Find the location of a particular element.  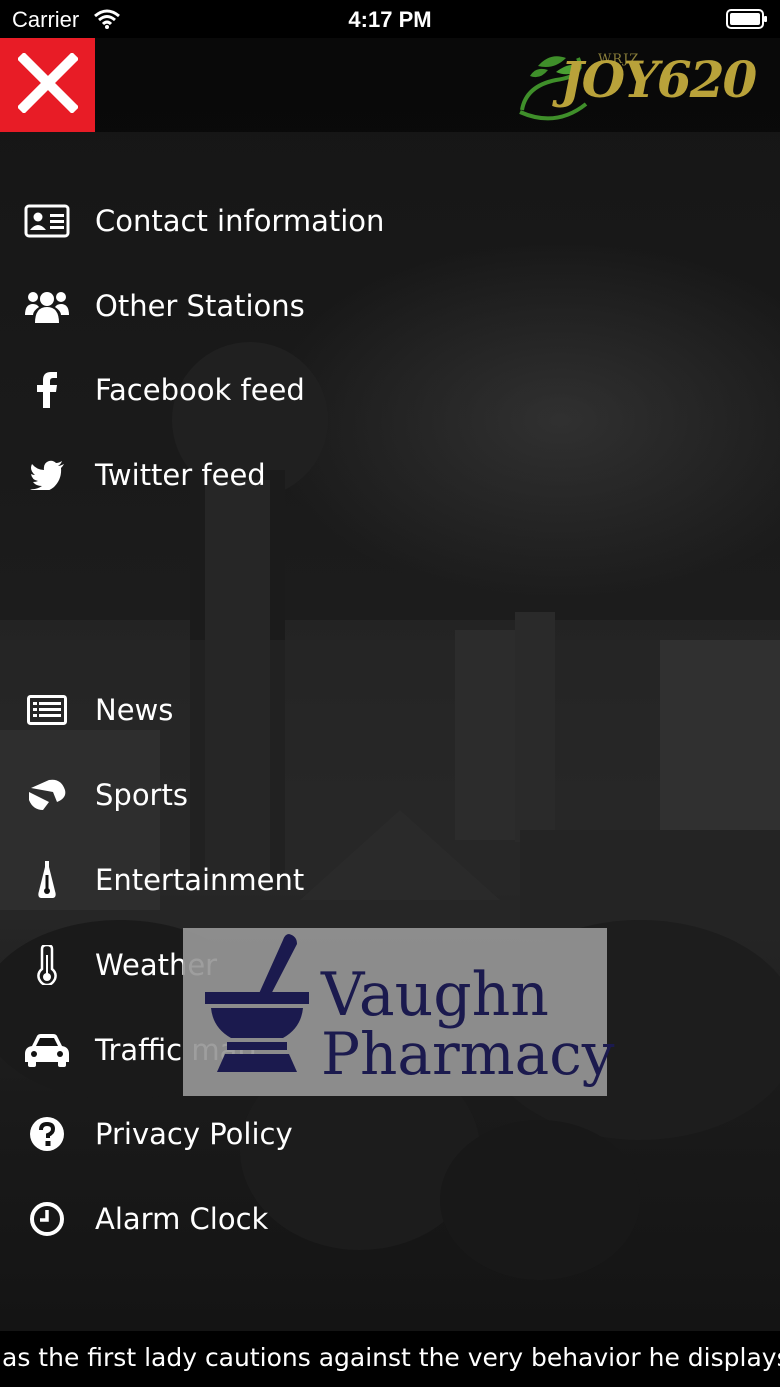

menu-item-label: Privacy Policy is located at coordinates (194, 1134).